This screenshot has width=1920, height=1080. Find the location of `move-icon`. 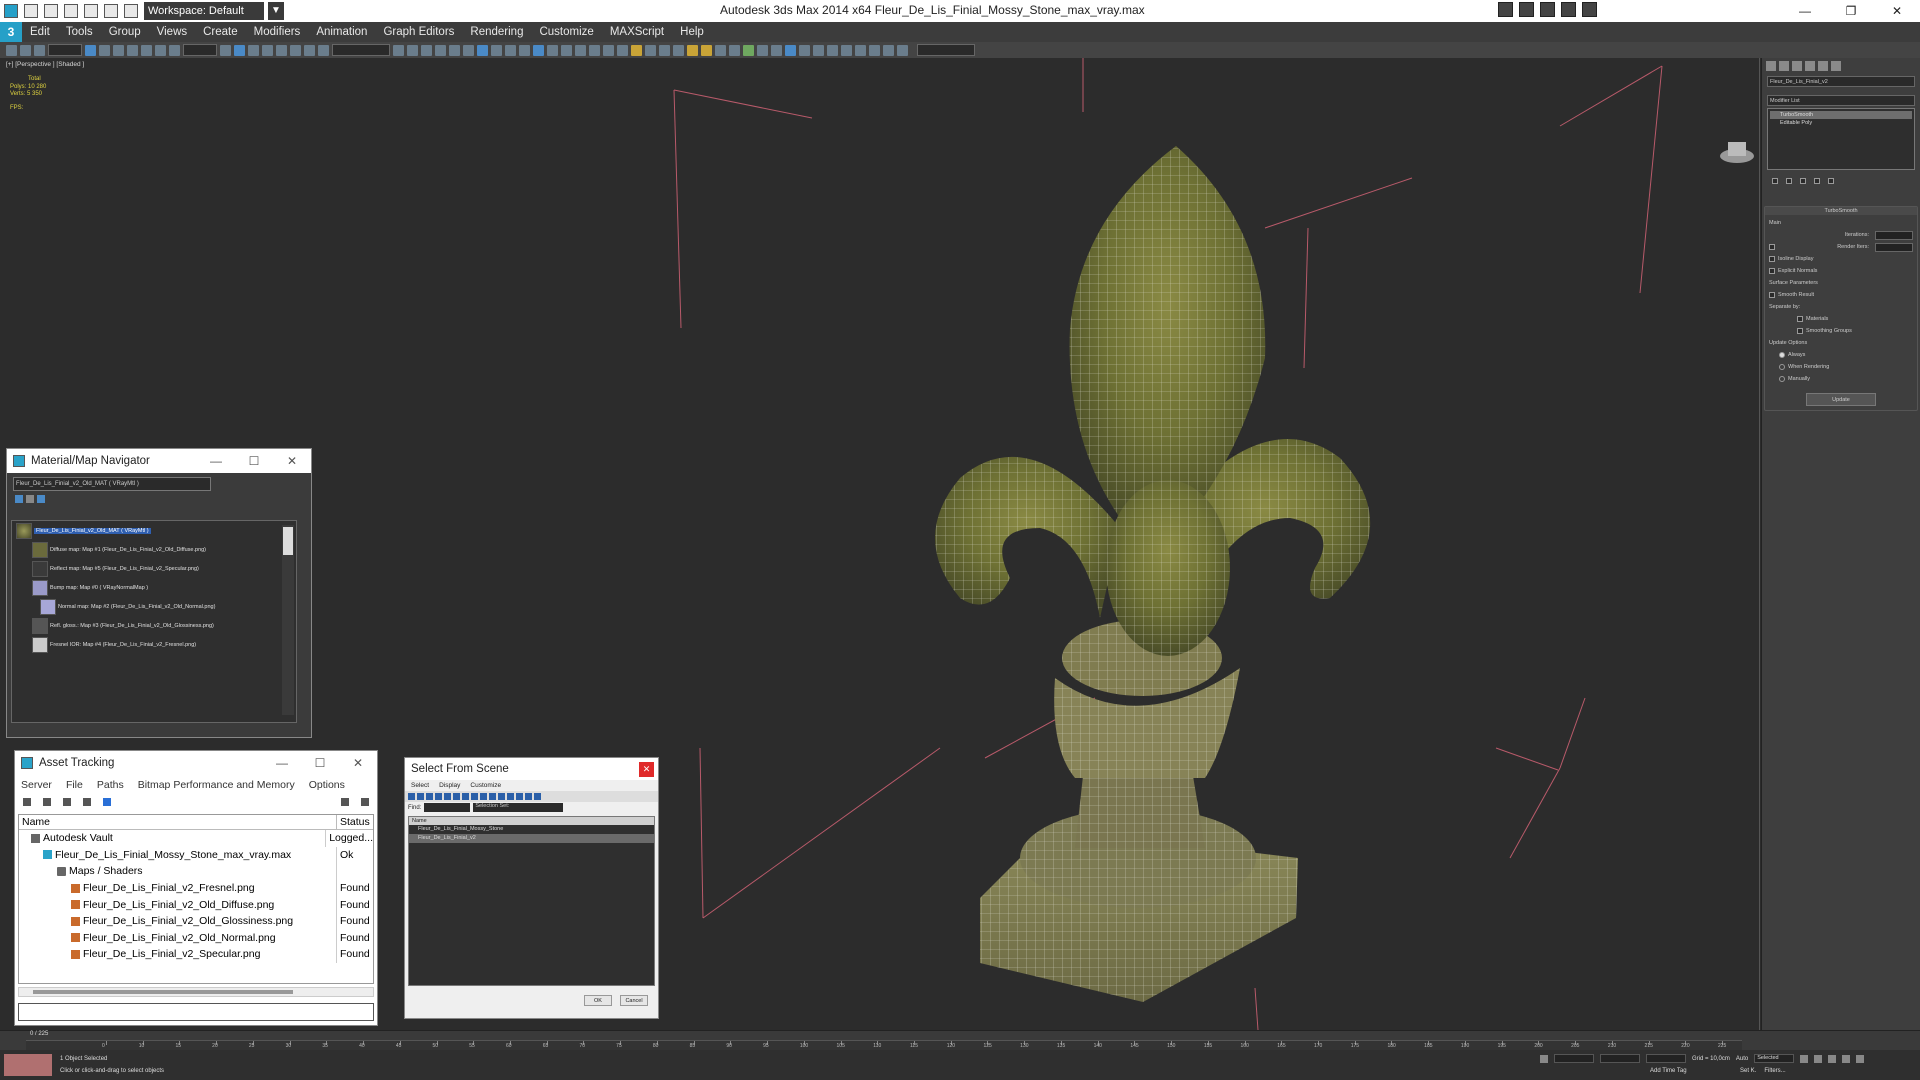

move-icon is located at coordinates (146, 50).